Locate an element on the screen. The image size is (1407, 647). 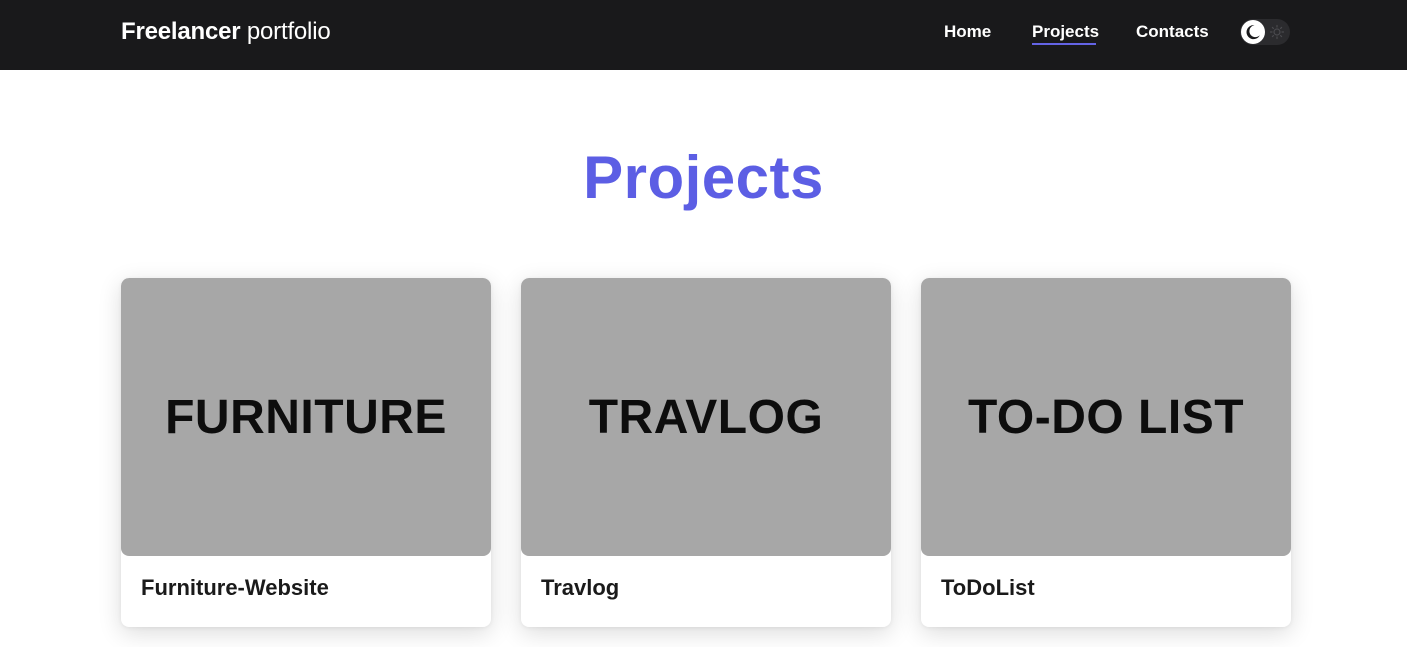
nav-link-projects: Projects is located at coordinates (1065, 32).